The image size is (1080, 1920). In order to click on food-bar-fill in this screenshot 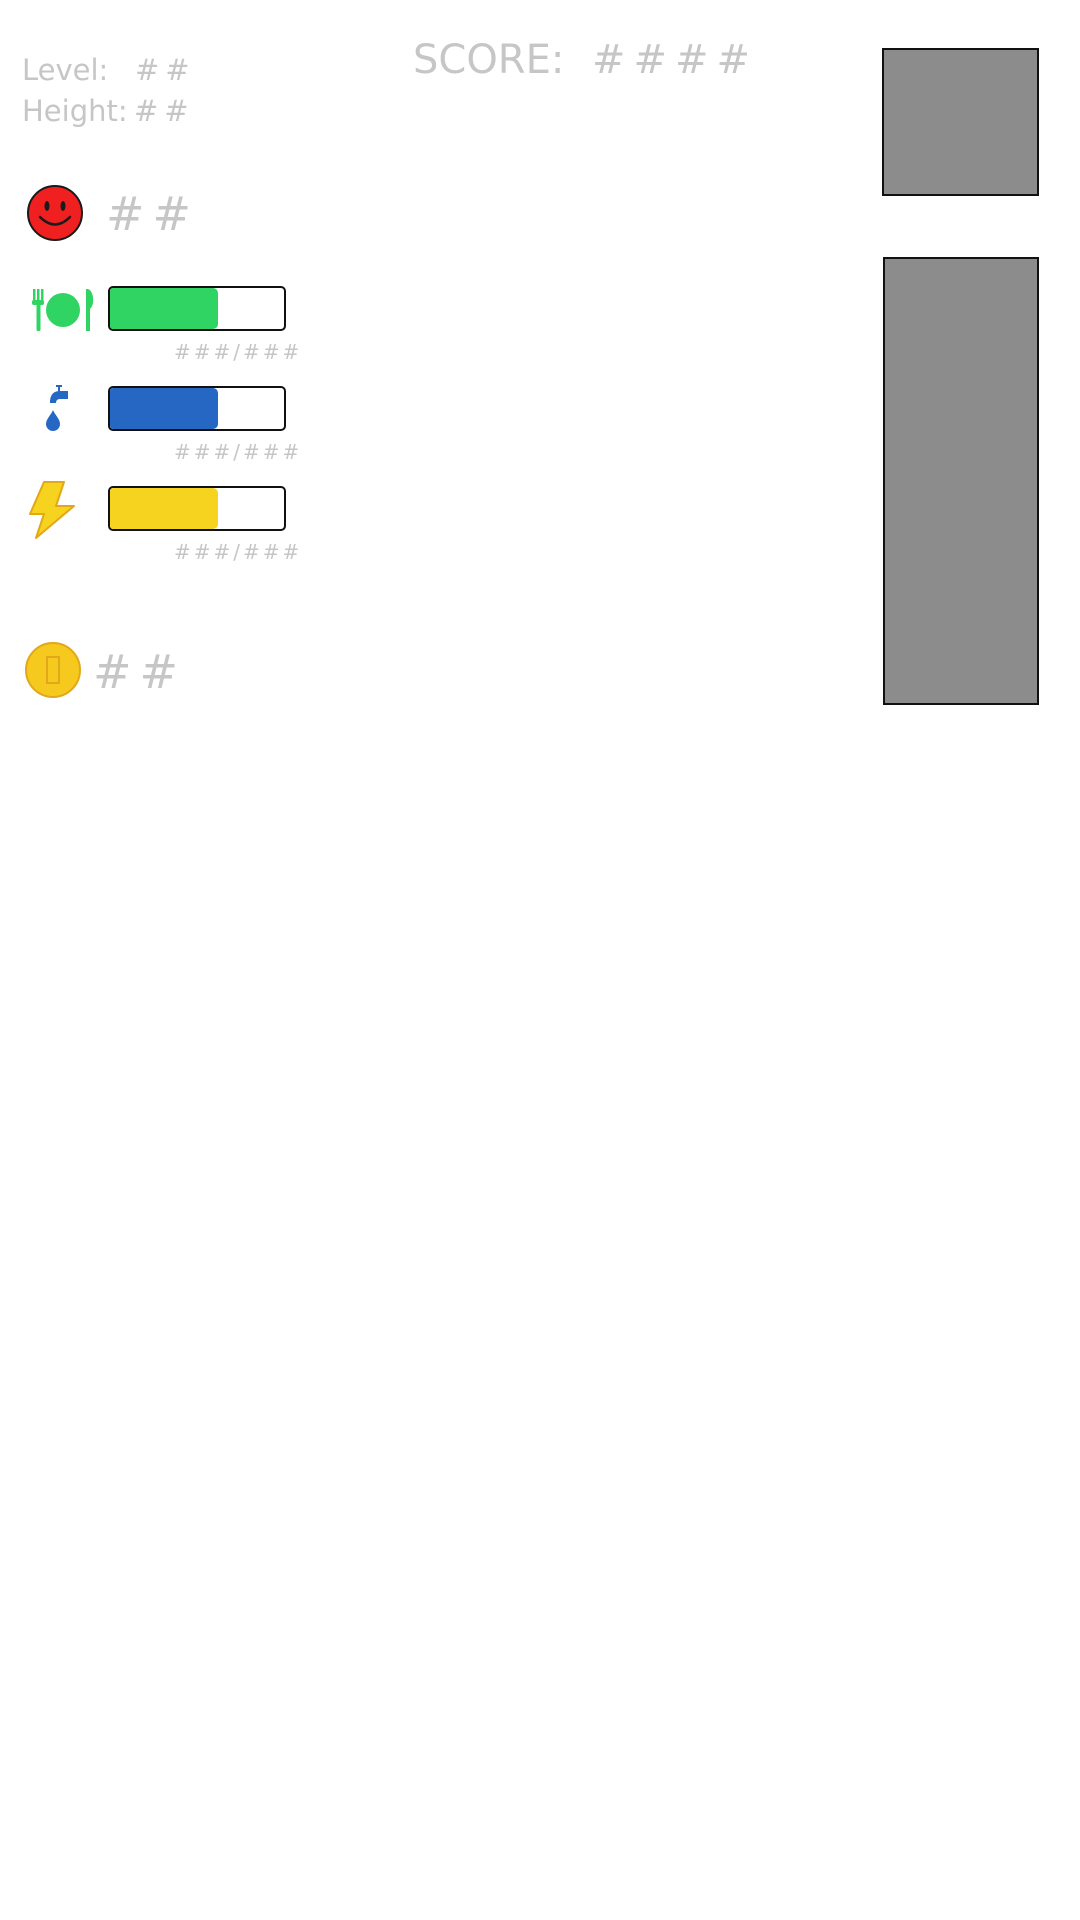, I will do `click(164, 308)`.